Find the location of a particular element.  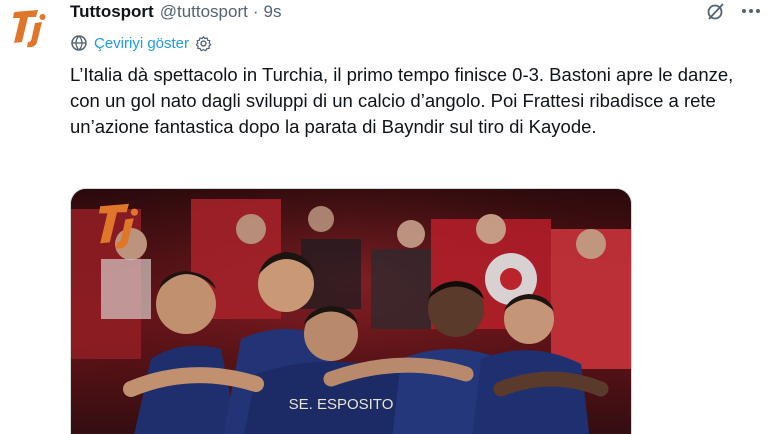

globe-icon is located at coordinates (79, 43).